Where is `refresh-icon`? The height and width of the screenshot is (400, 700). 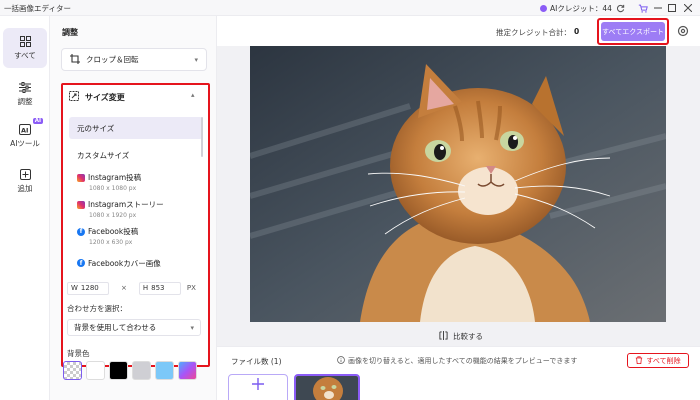 refresh-icon is located at coordinates (620, 8).